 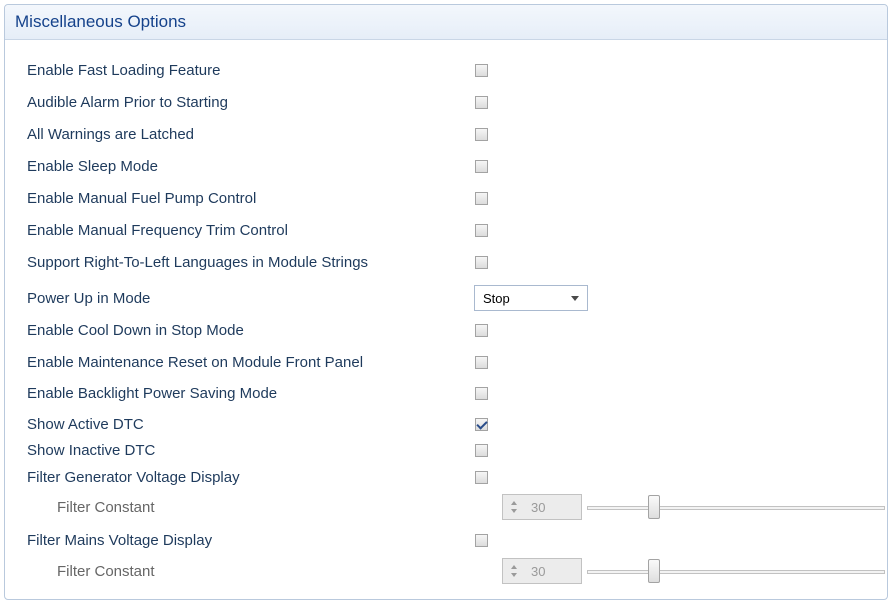 I want to click on option-label: Show Inactive DTC, so click(x=91, y=450).